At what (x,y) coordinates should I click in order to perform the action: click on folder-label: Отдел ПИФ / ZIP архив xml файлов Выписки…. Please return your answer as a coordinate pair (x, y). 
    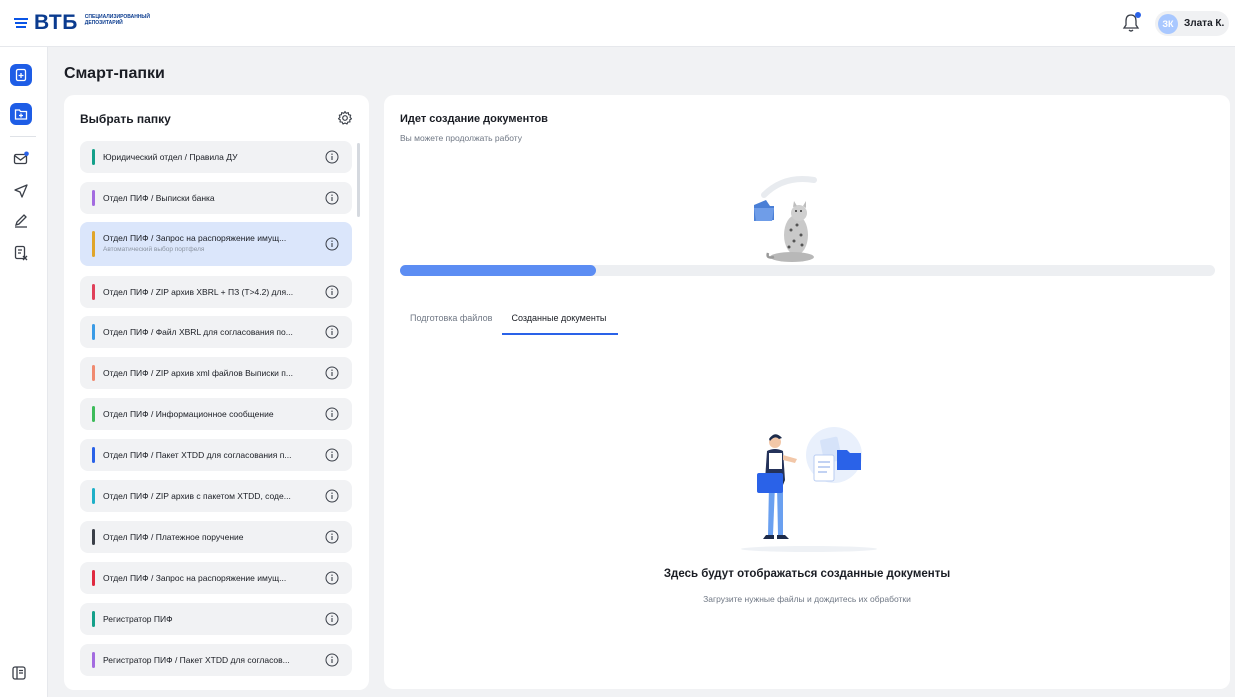
    Looking at the image, I should click on (198, 373).